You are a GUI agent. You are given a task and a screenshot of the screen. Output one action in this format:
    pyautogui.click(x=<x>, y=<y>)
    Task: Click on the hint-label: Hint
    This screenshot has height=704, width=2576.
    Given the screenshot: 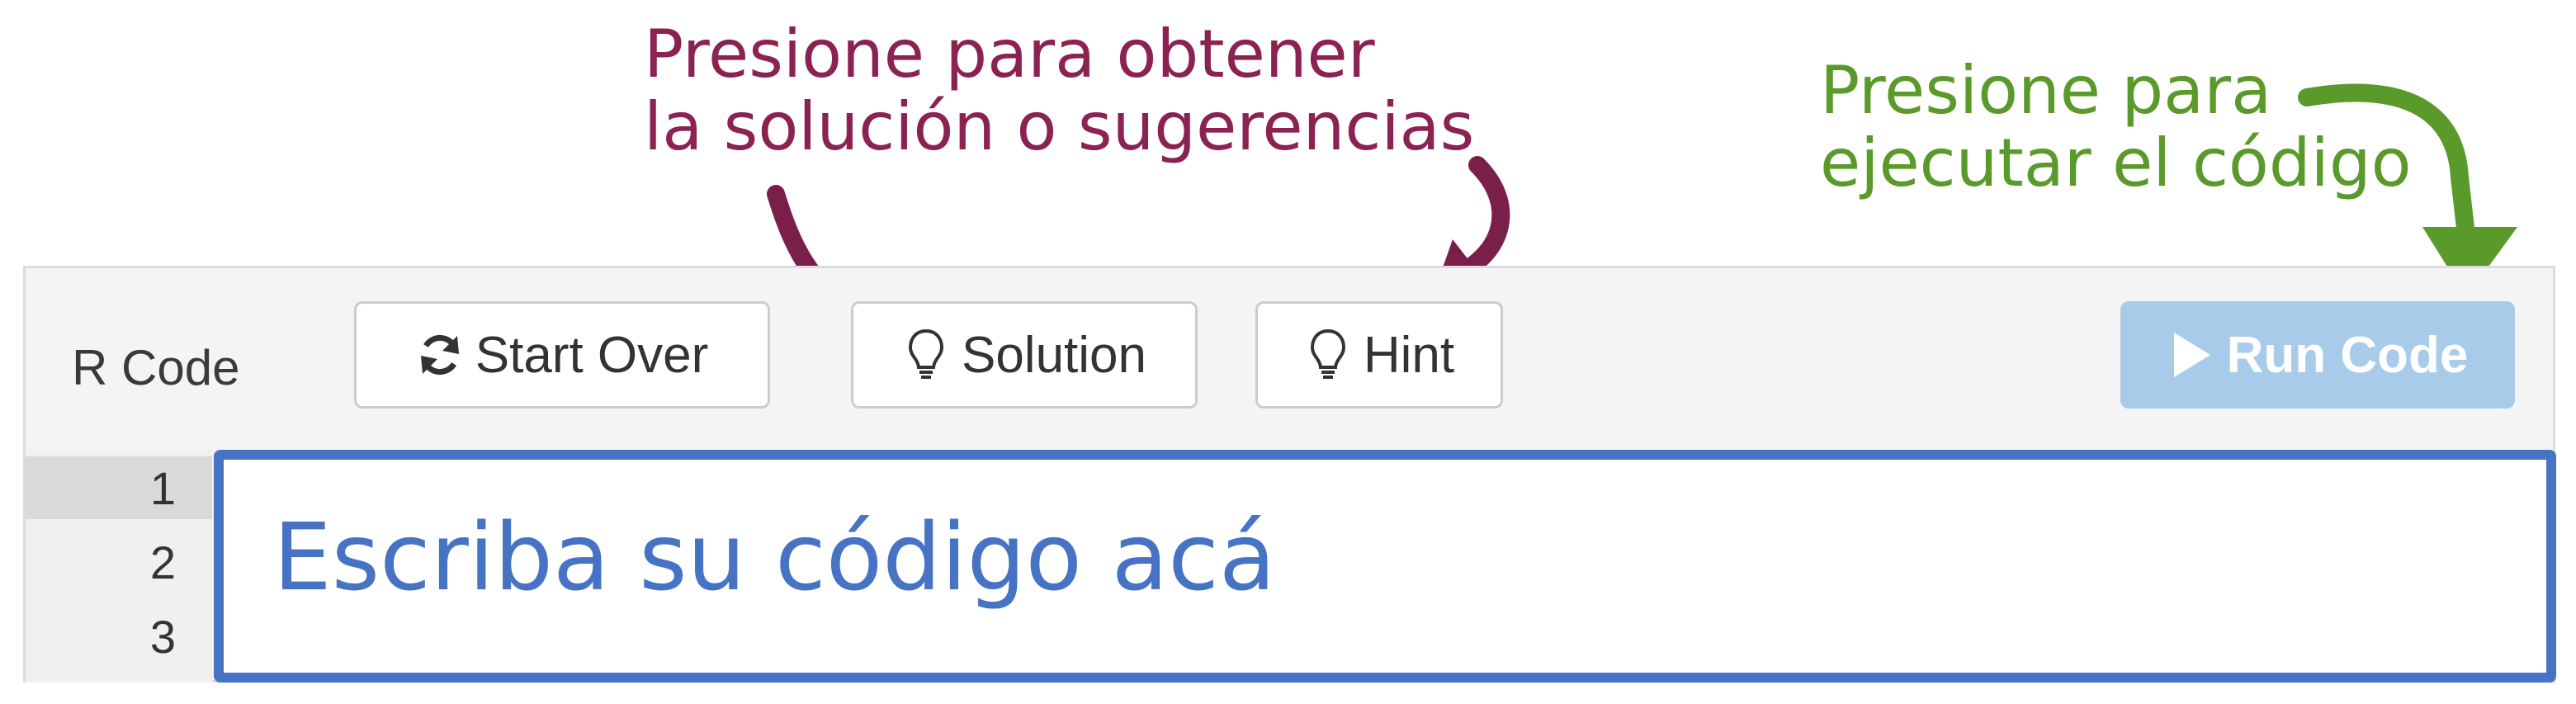 What is the action you would take?
    pyautogui.click(x=1409, y=355)
    